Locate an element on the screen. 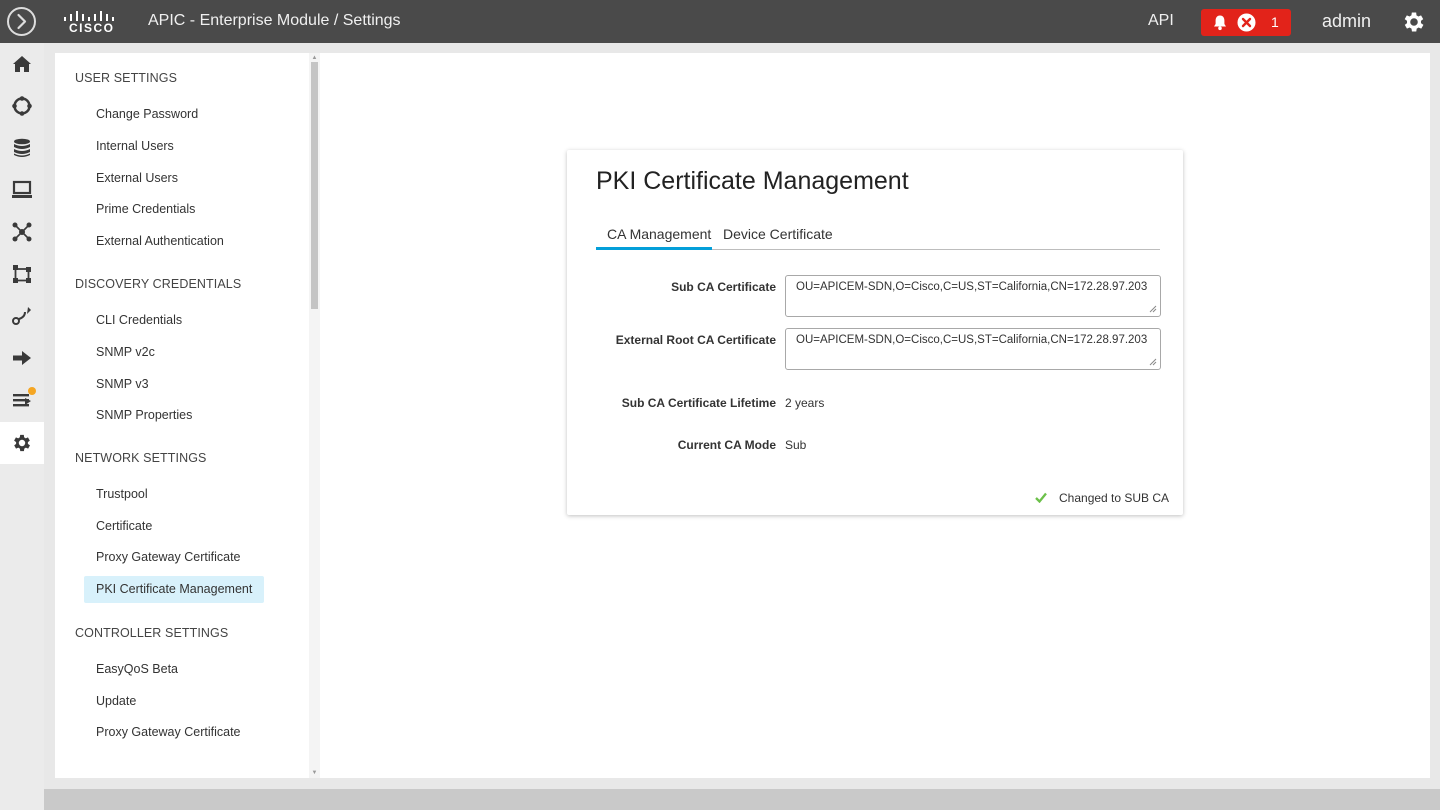  database-icon is located at coordinates (22, 148).